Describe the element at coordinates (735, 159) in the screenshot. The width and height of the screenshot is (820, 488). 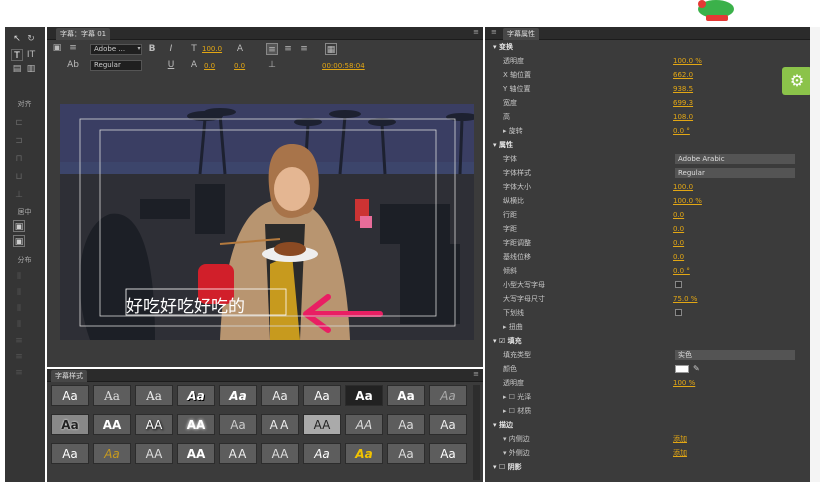
I see `property-dropdown: Adobe Arabic` at that location.